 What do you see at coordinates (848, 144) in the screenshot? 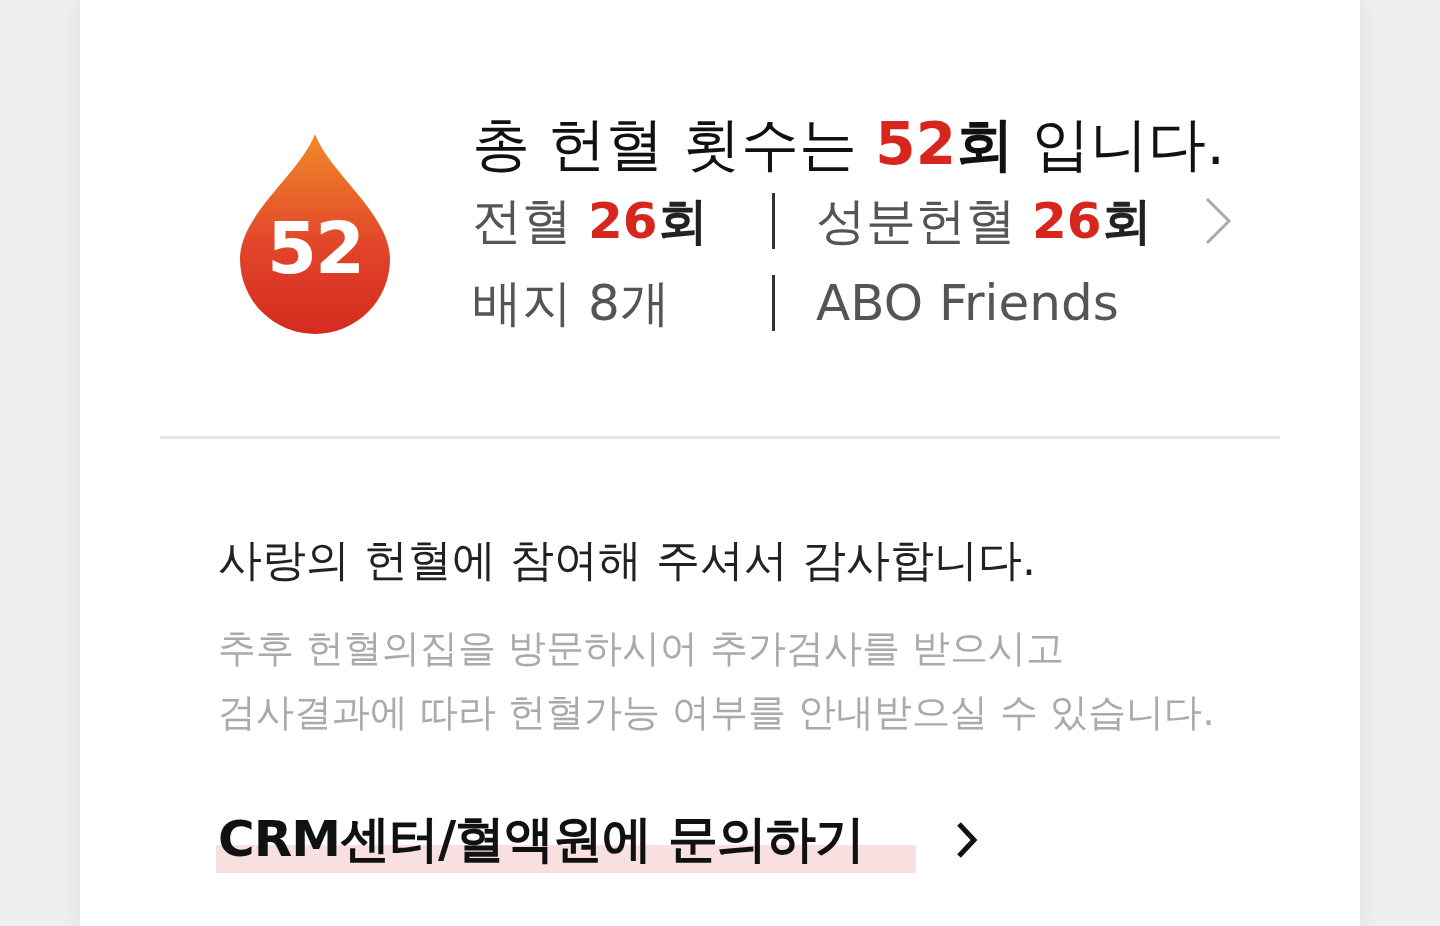
I see `total-donations-title: 총 헌혈 횟수는 52회 입니다.` at bounding box center [848, 144].